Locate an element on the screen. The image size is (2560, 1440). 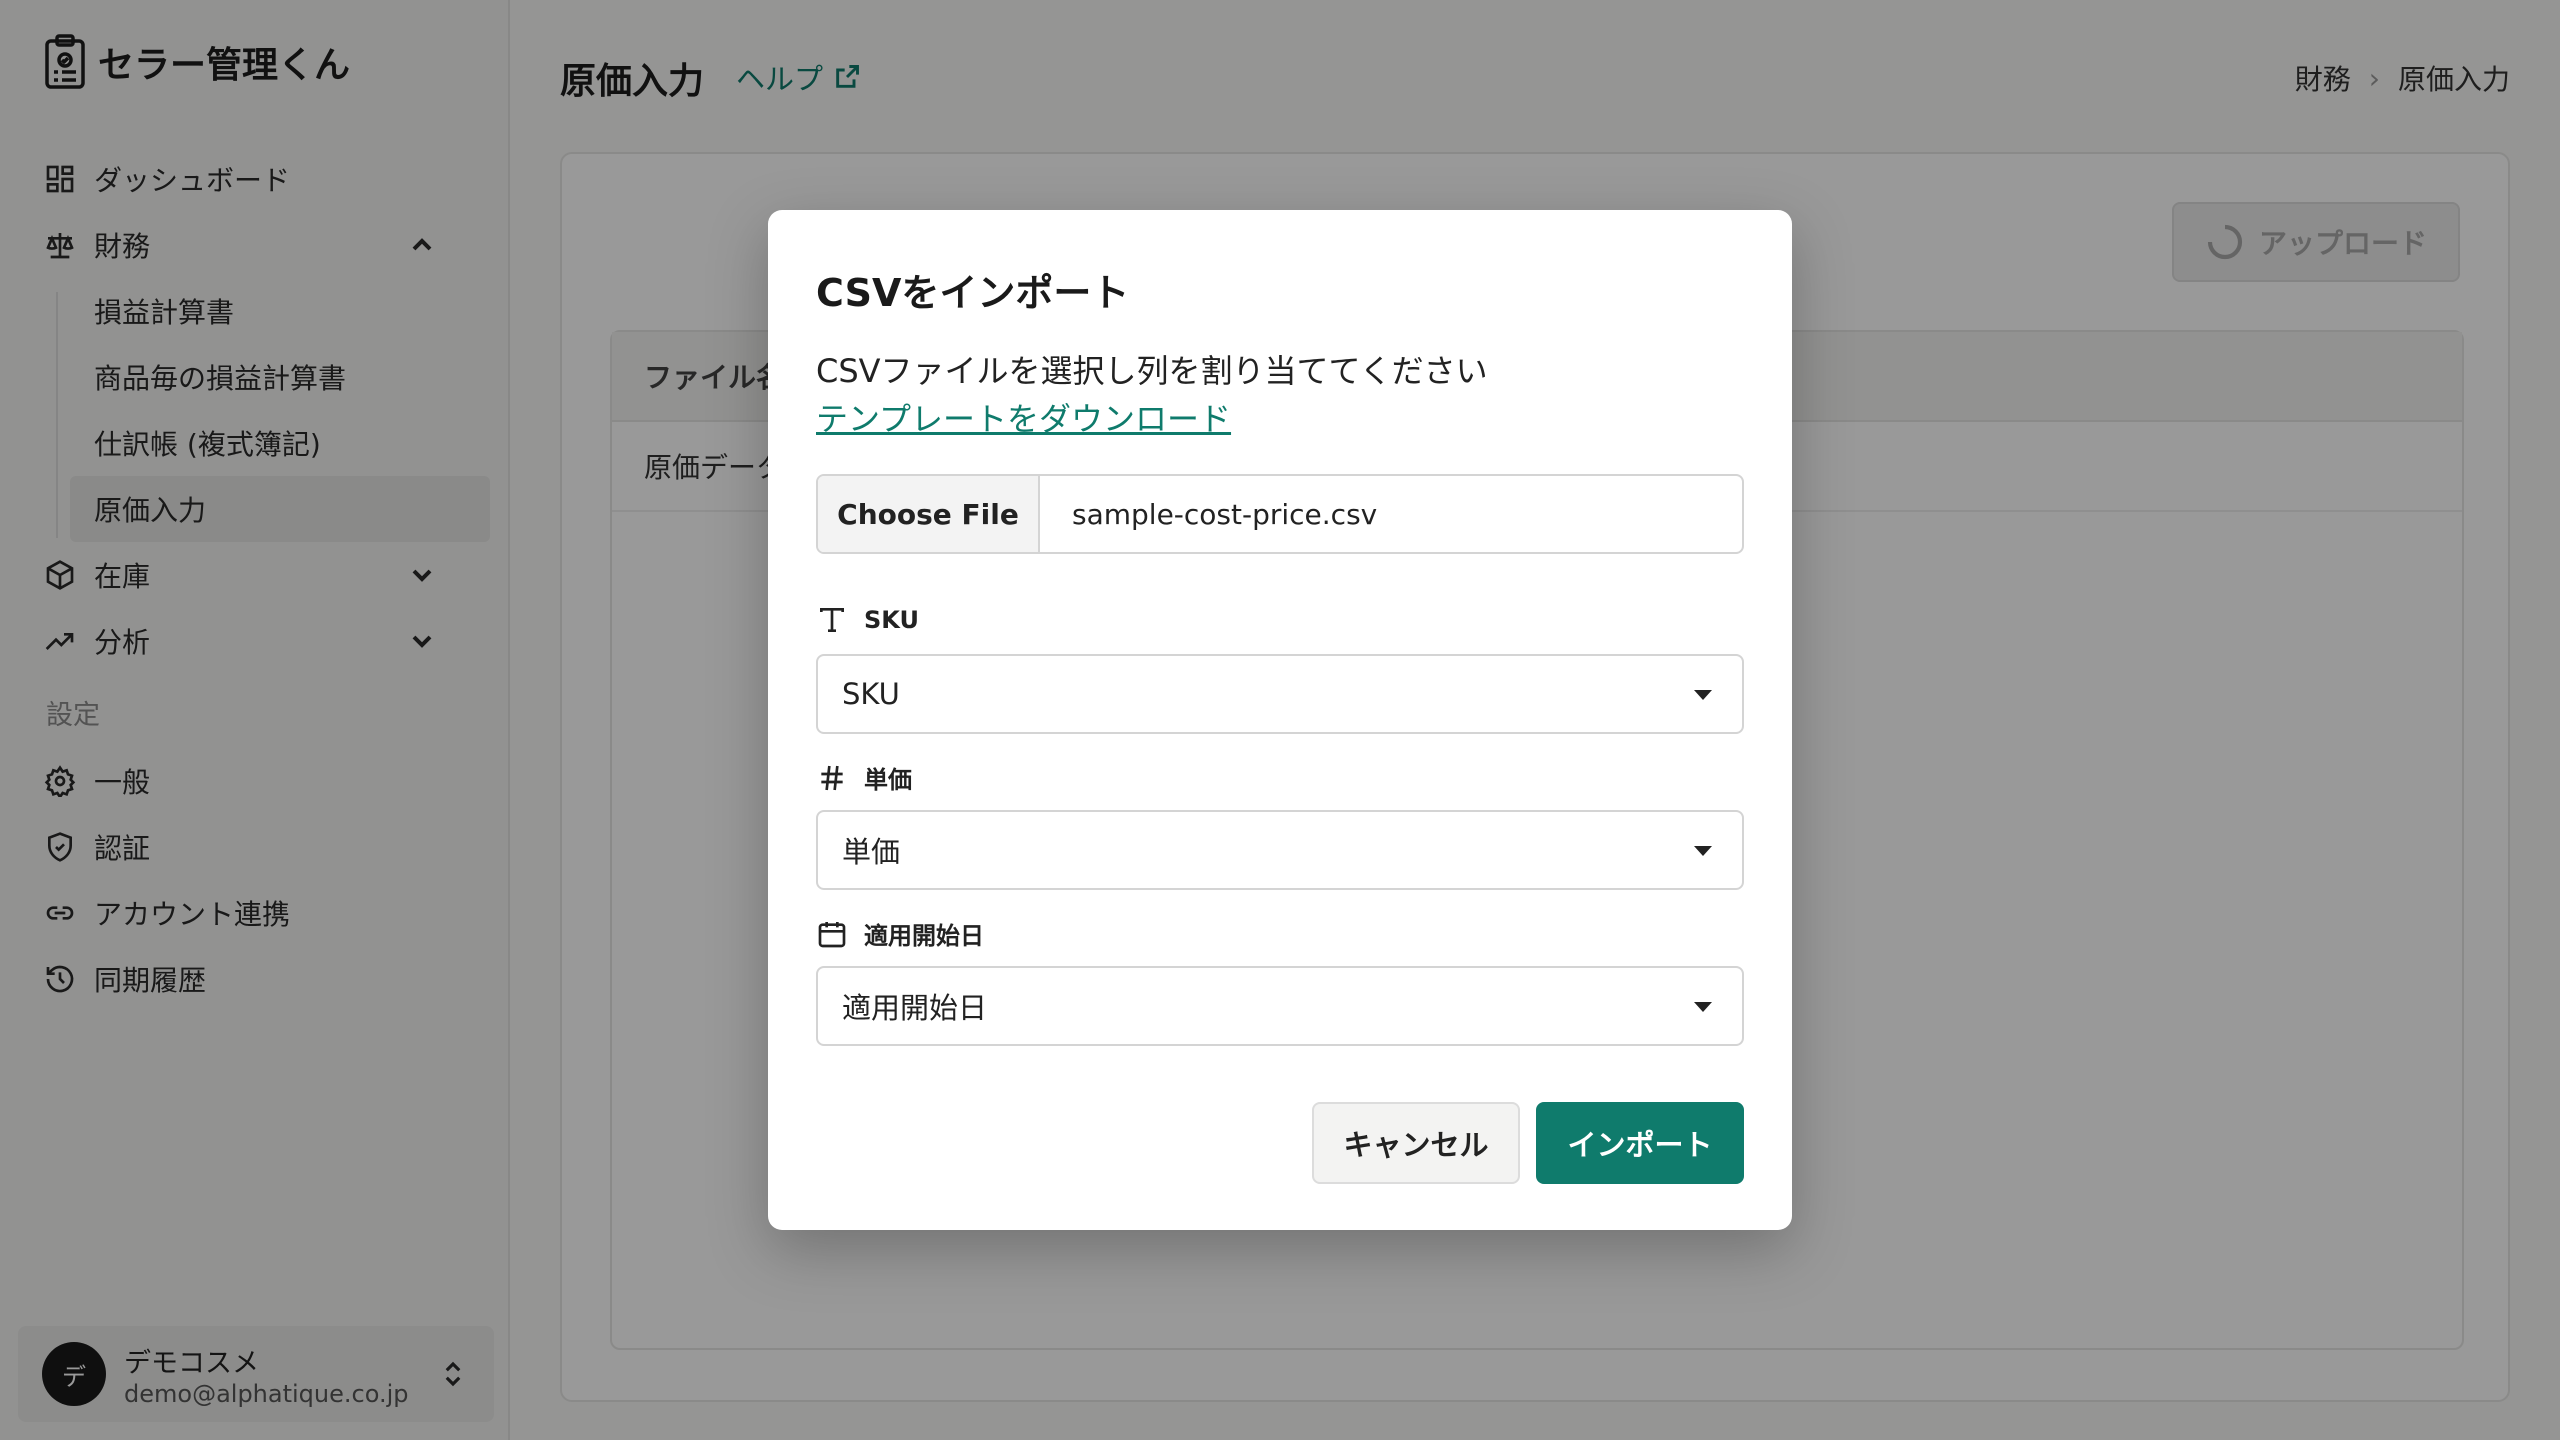
cancel-button: キャンセル is located at coordinates (1416, 1143).